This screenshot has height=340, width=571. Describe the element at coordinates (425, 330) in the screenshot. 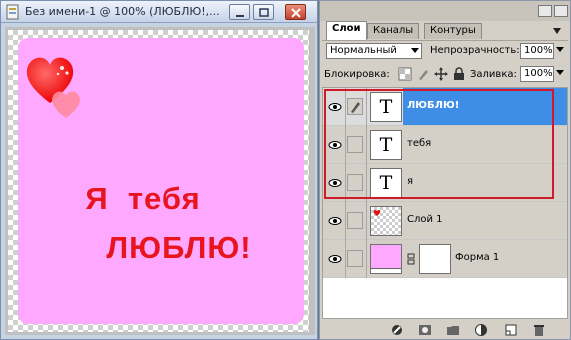

I see `layer-style-icon` at that location.